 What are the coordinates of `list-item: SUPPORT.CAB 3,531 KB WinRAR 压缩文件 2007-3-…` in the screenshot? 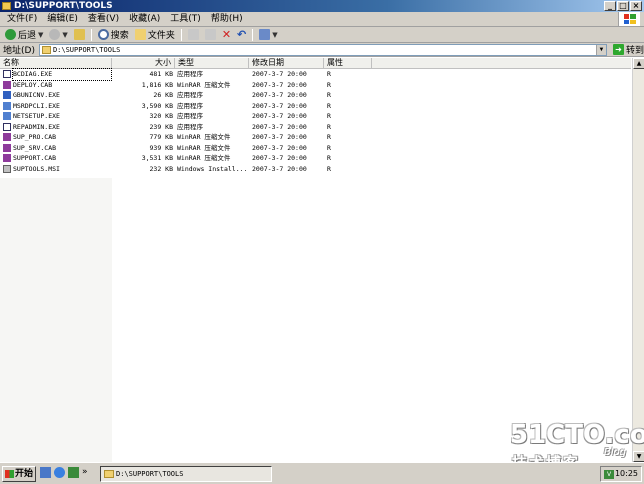 It's located at (315, 158).